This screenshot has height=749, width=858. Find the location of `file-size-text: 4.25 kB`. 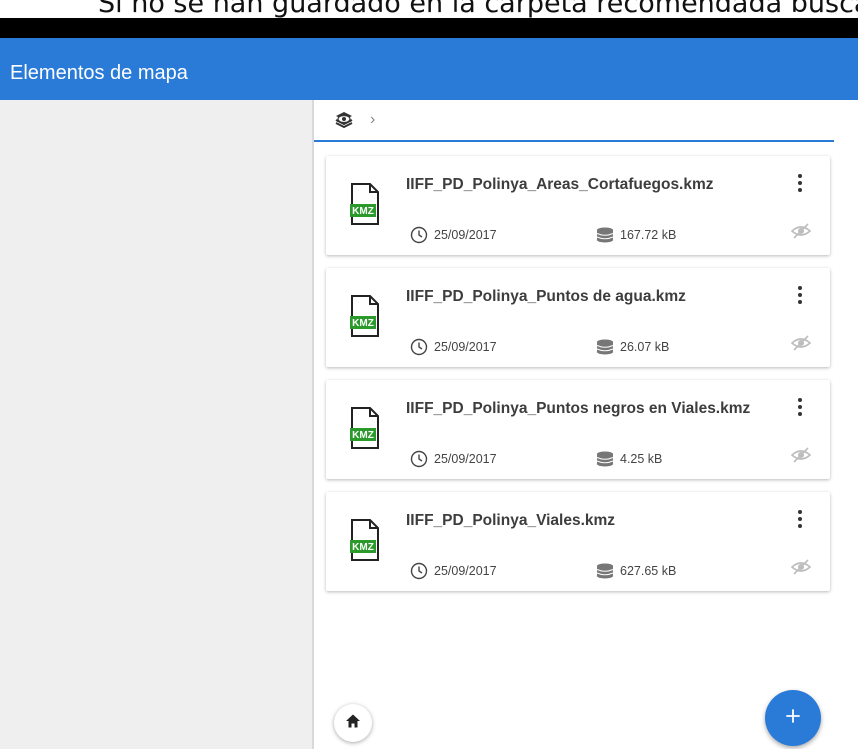

file-size-text: 4.25 kB is located at coordinates (641, 459).